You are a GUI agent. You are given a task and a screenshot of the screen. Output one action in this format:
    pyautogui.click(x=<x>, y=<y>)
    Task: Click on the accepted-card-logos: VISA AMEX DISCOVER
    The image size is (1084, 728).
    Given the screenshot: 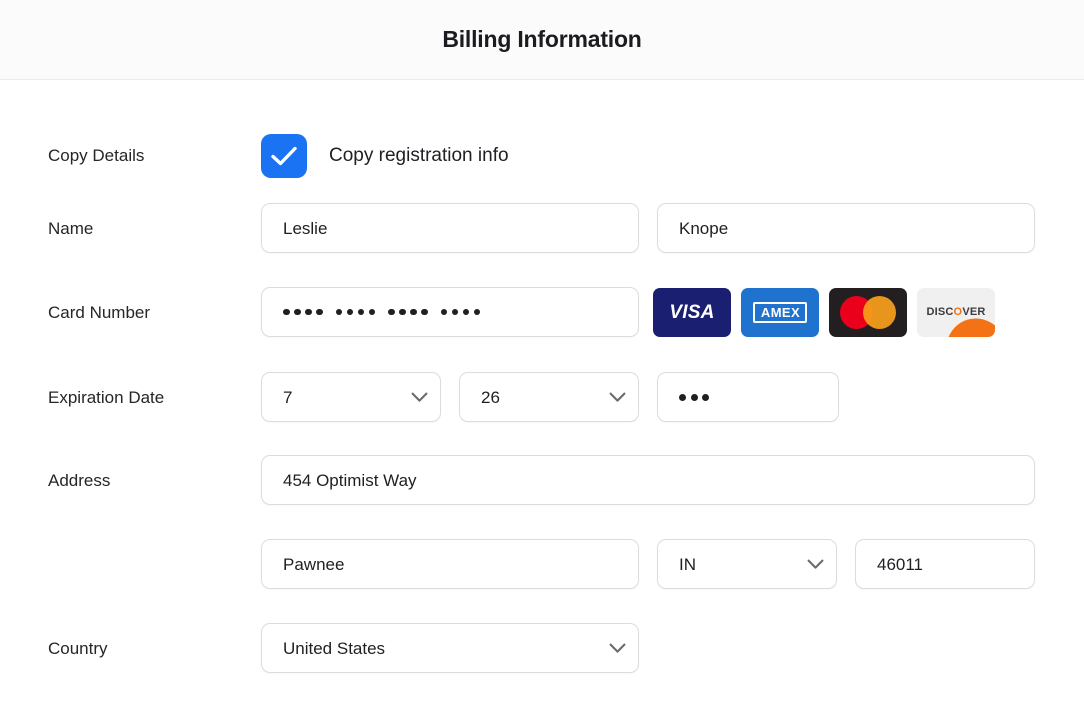 What is the action you would take?
    pyautogui.click(x=824, y=312)
    